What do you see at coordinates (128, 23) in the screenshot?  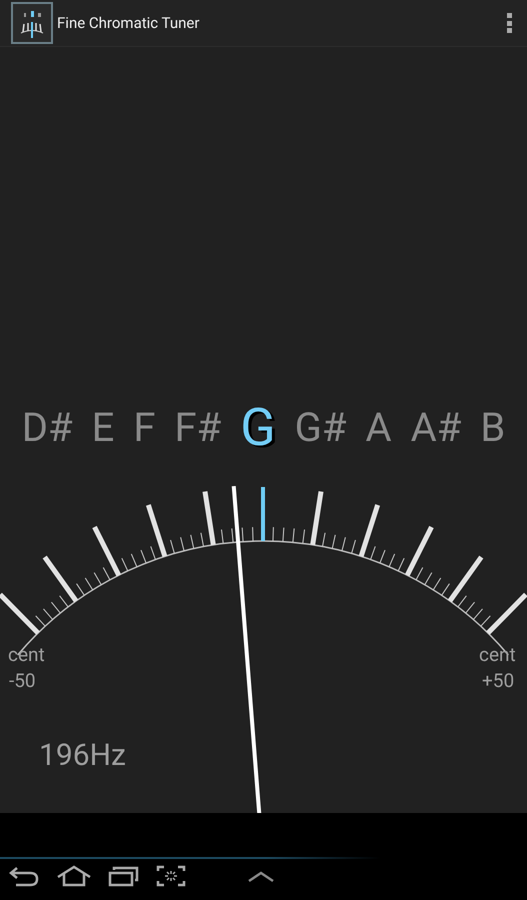 I see `app-title: Fine Chromatic Tuner` at bounding box center [128, 23].